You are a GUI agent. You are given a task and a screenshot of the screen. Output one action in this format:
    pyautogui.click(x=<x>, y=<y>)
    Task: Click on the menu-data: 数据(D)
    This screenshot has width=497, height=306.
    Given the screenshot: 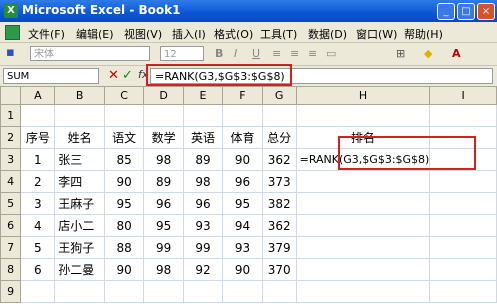 What is the action you would take?
    pyautogui.click(x=327, y=34)
    